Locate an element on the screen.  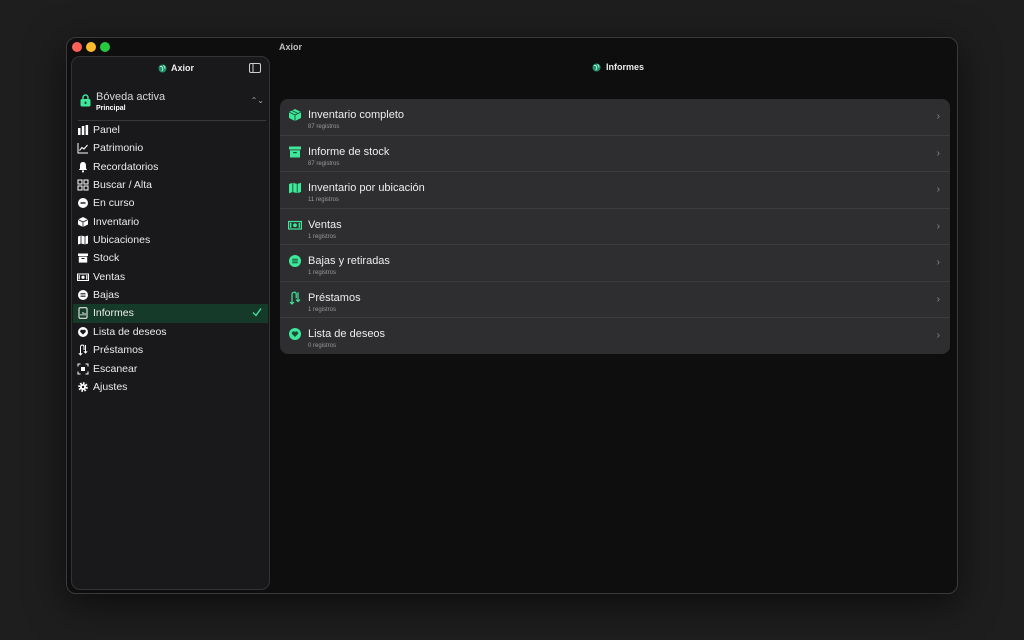
close-window-button is located at coordinates (77, 47).